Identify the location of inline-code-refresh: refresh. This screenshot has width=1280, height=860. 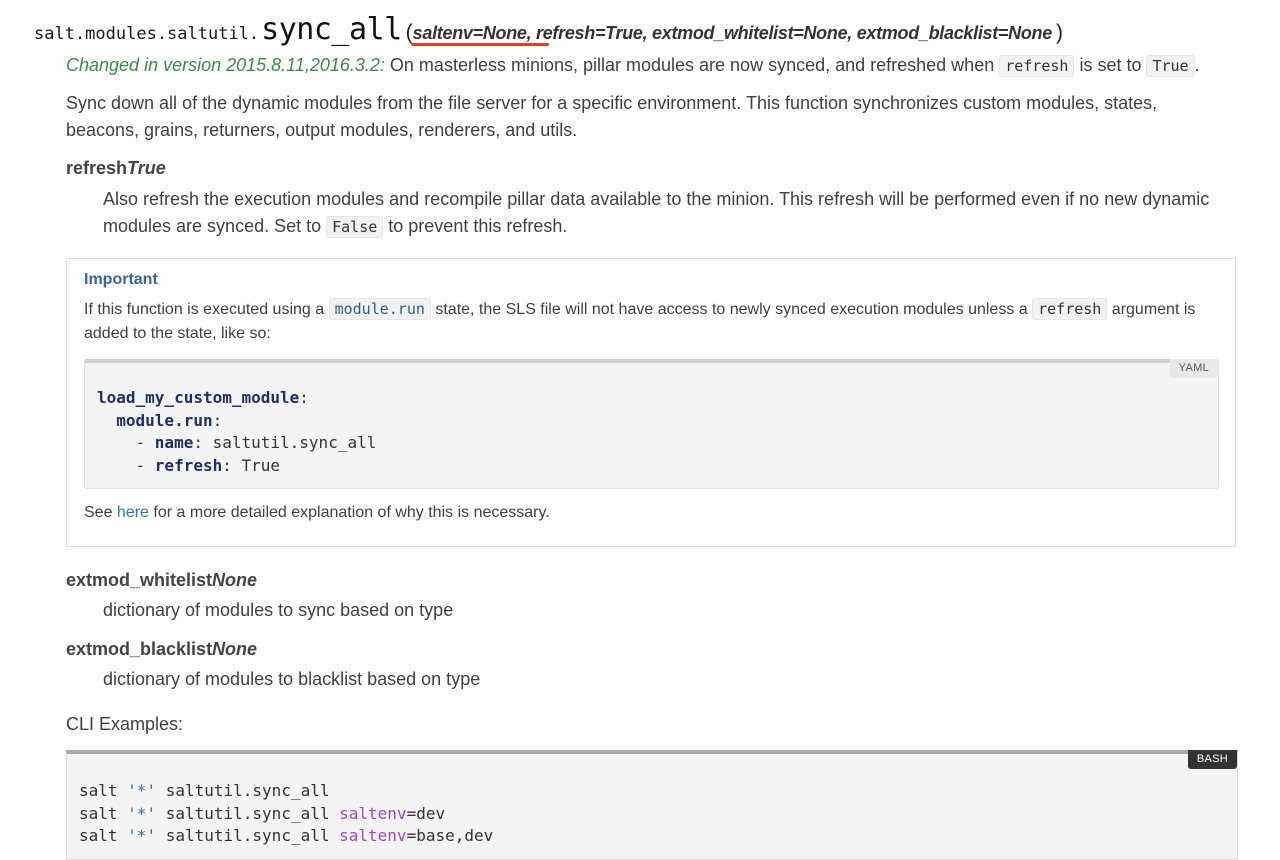
(1037, 66).